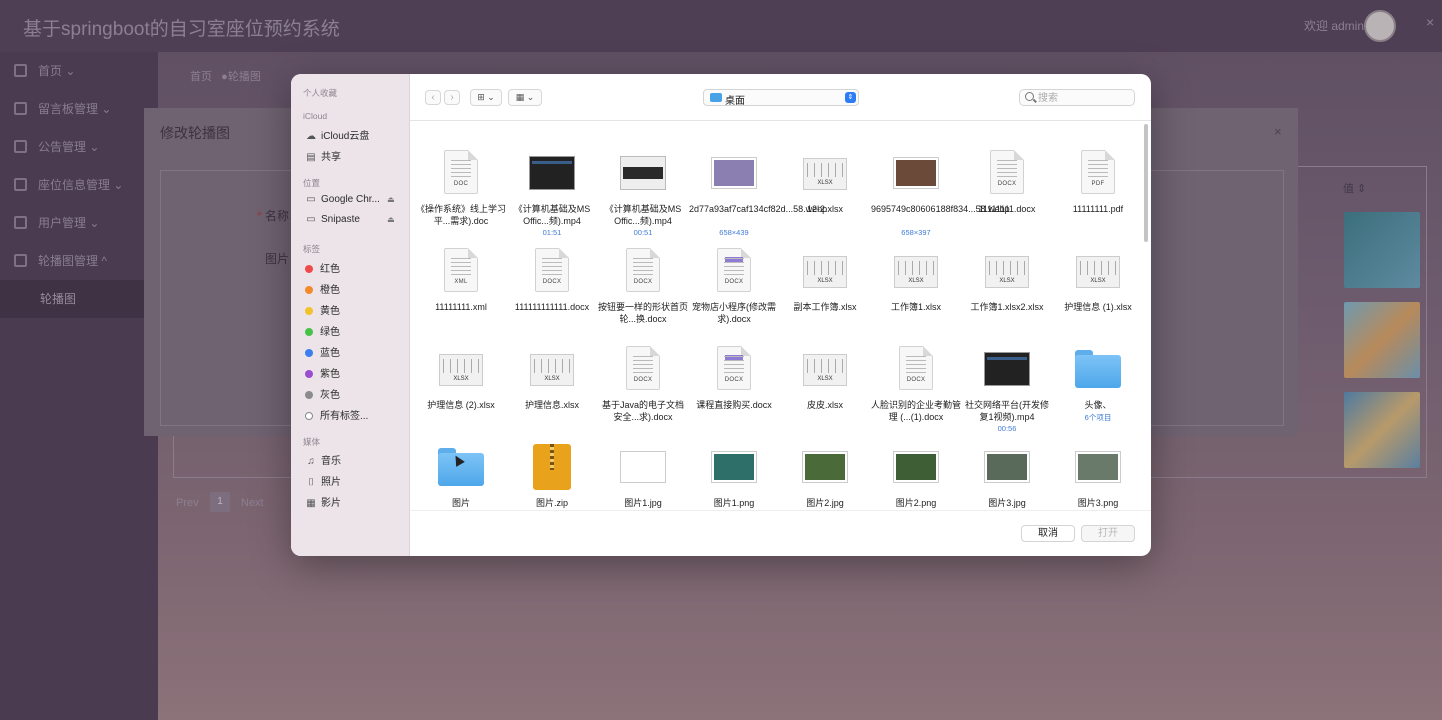  I want to click on spreadsheet-icon: XLSX, so click(825, 366).